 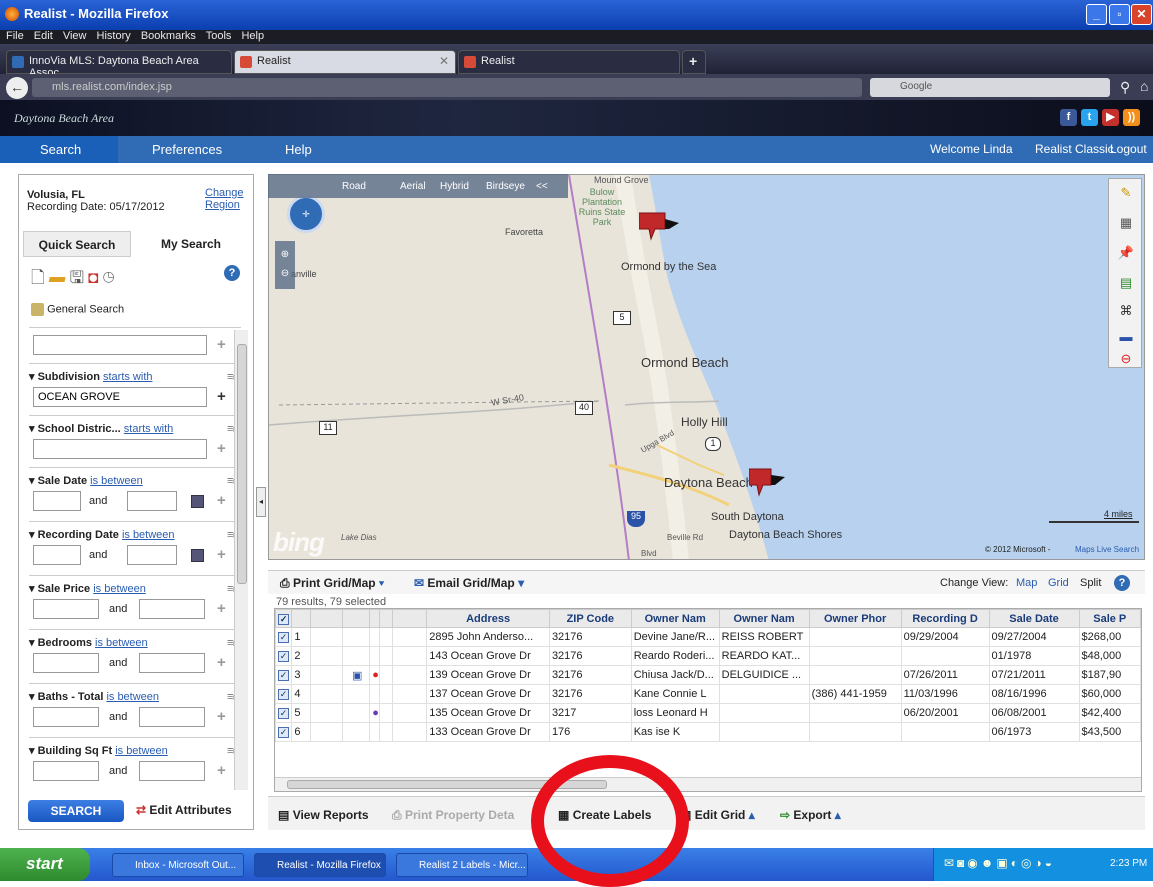 I want to click on menu-bookmarks: Bookmarks, so click(x=168, y=36).